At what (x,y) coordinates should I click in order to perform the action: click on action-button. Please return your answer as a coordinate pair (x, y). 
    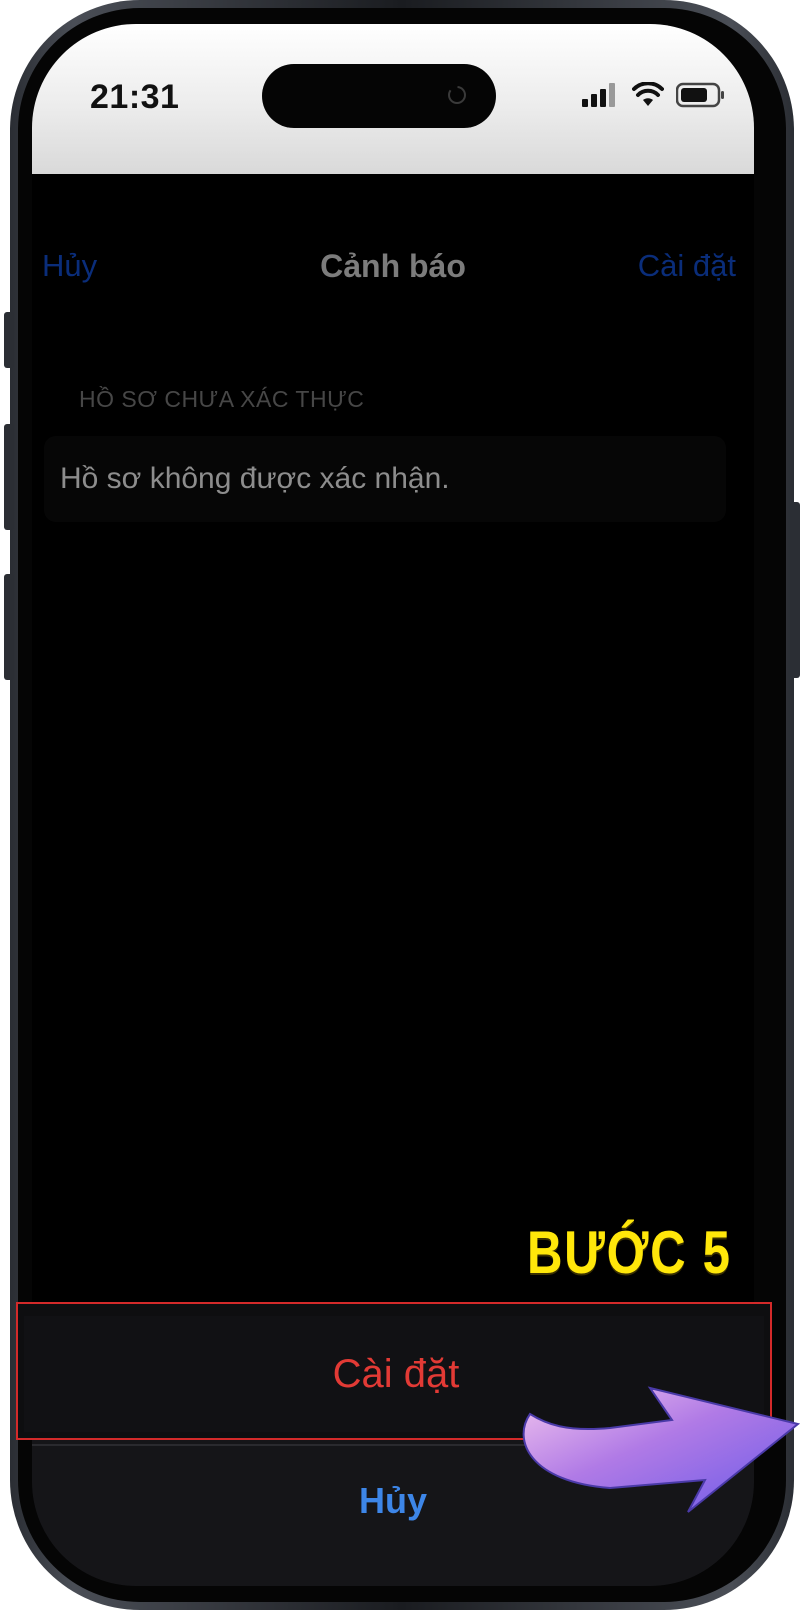
    Looking at the image, I should click on (9, 340).